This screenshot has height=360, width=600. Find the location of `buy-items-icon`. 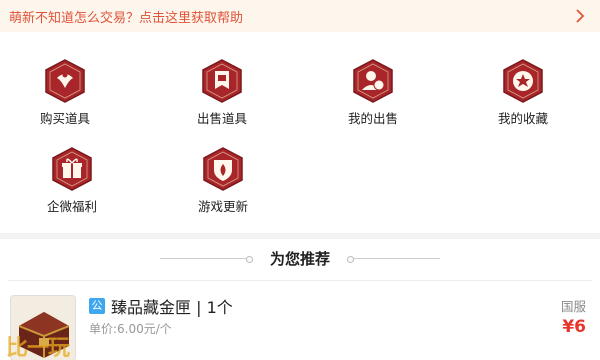

buy-items-icon is located at coordinates (65, 81).